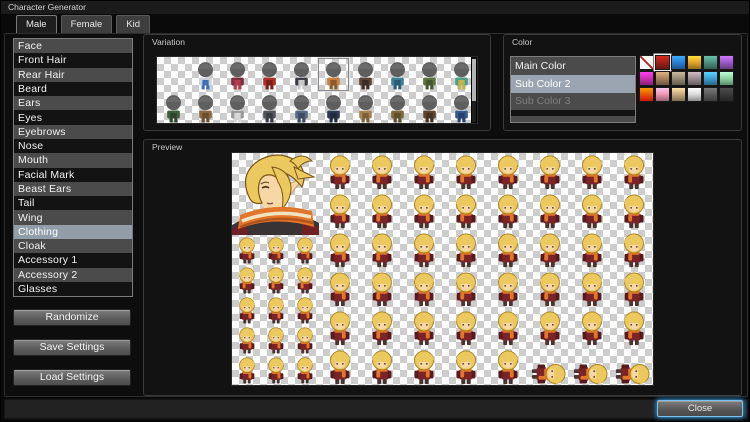  I want to click on tab-bar: Male Female Kid, so click(83, 24).